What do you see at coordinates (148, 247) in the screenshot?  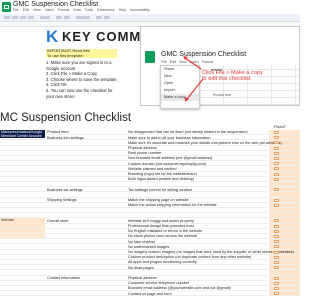 I see `requirement-cell: No watermarked images` at bounding box center [148, 247].